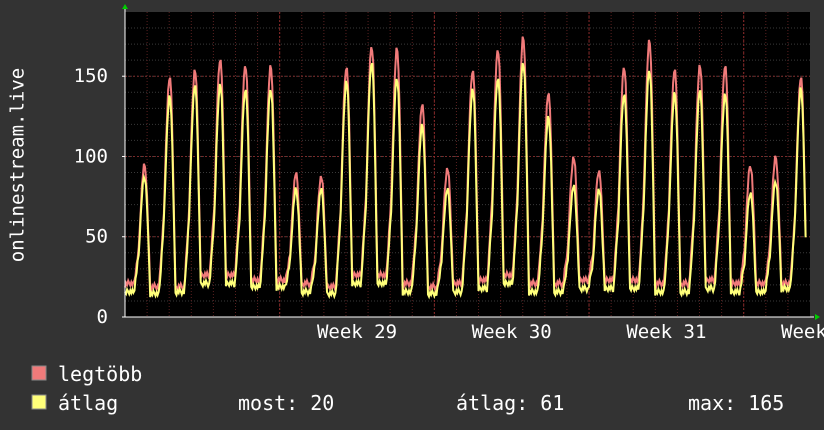  I want to click on y-tick-label: 0, so click(102, 317).